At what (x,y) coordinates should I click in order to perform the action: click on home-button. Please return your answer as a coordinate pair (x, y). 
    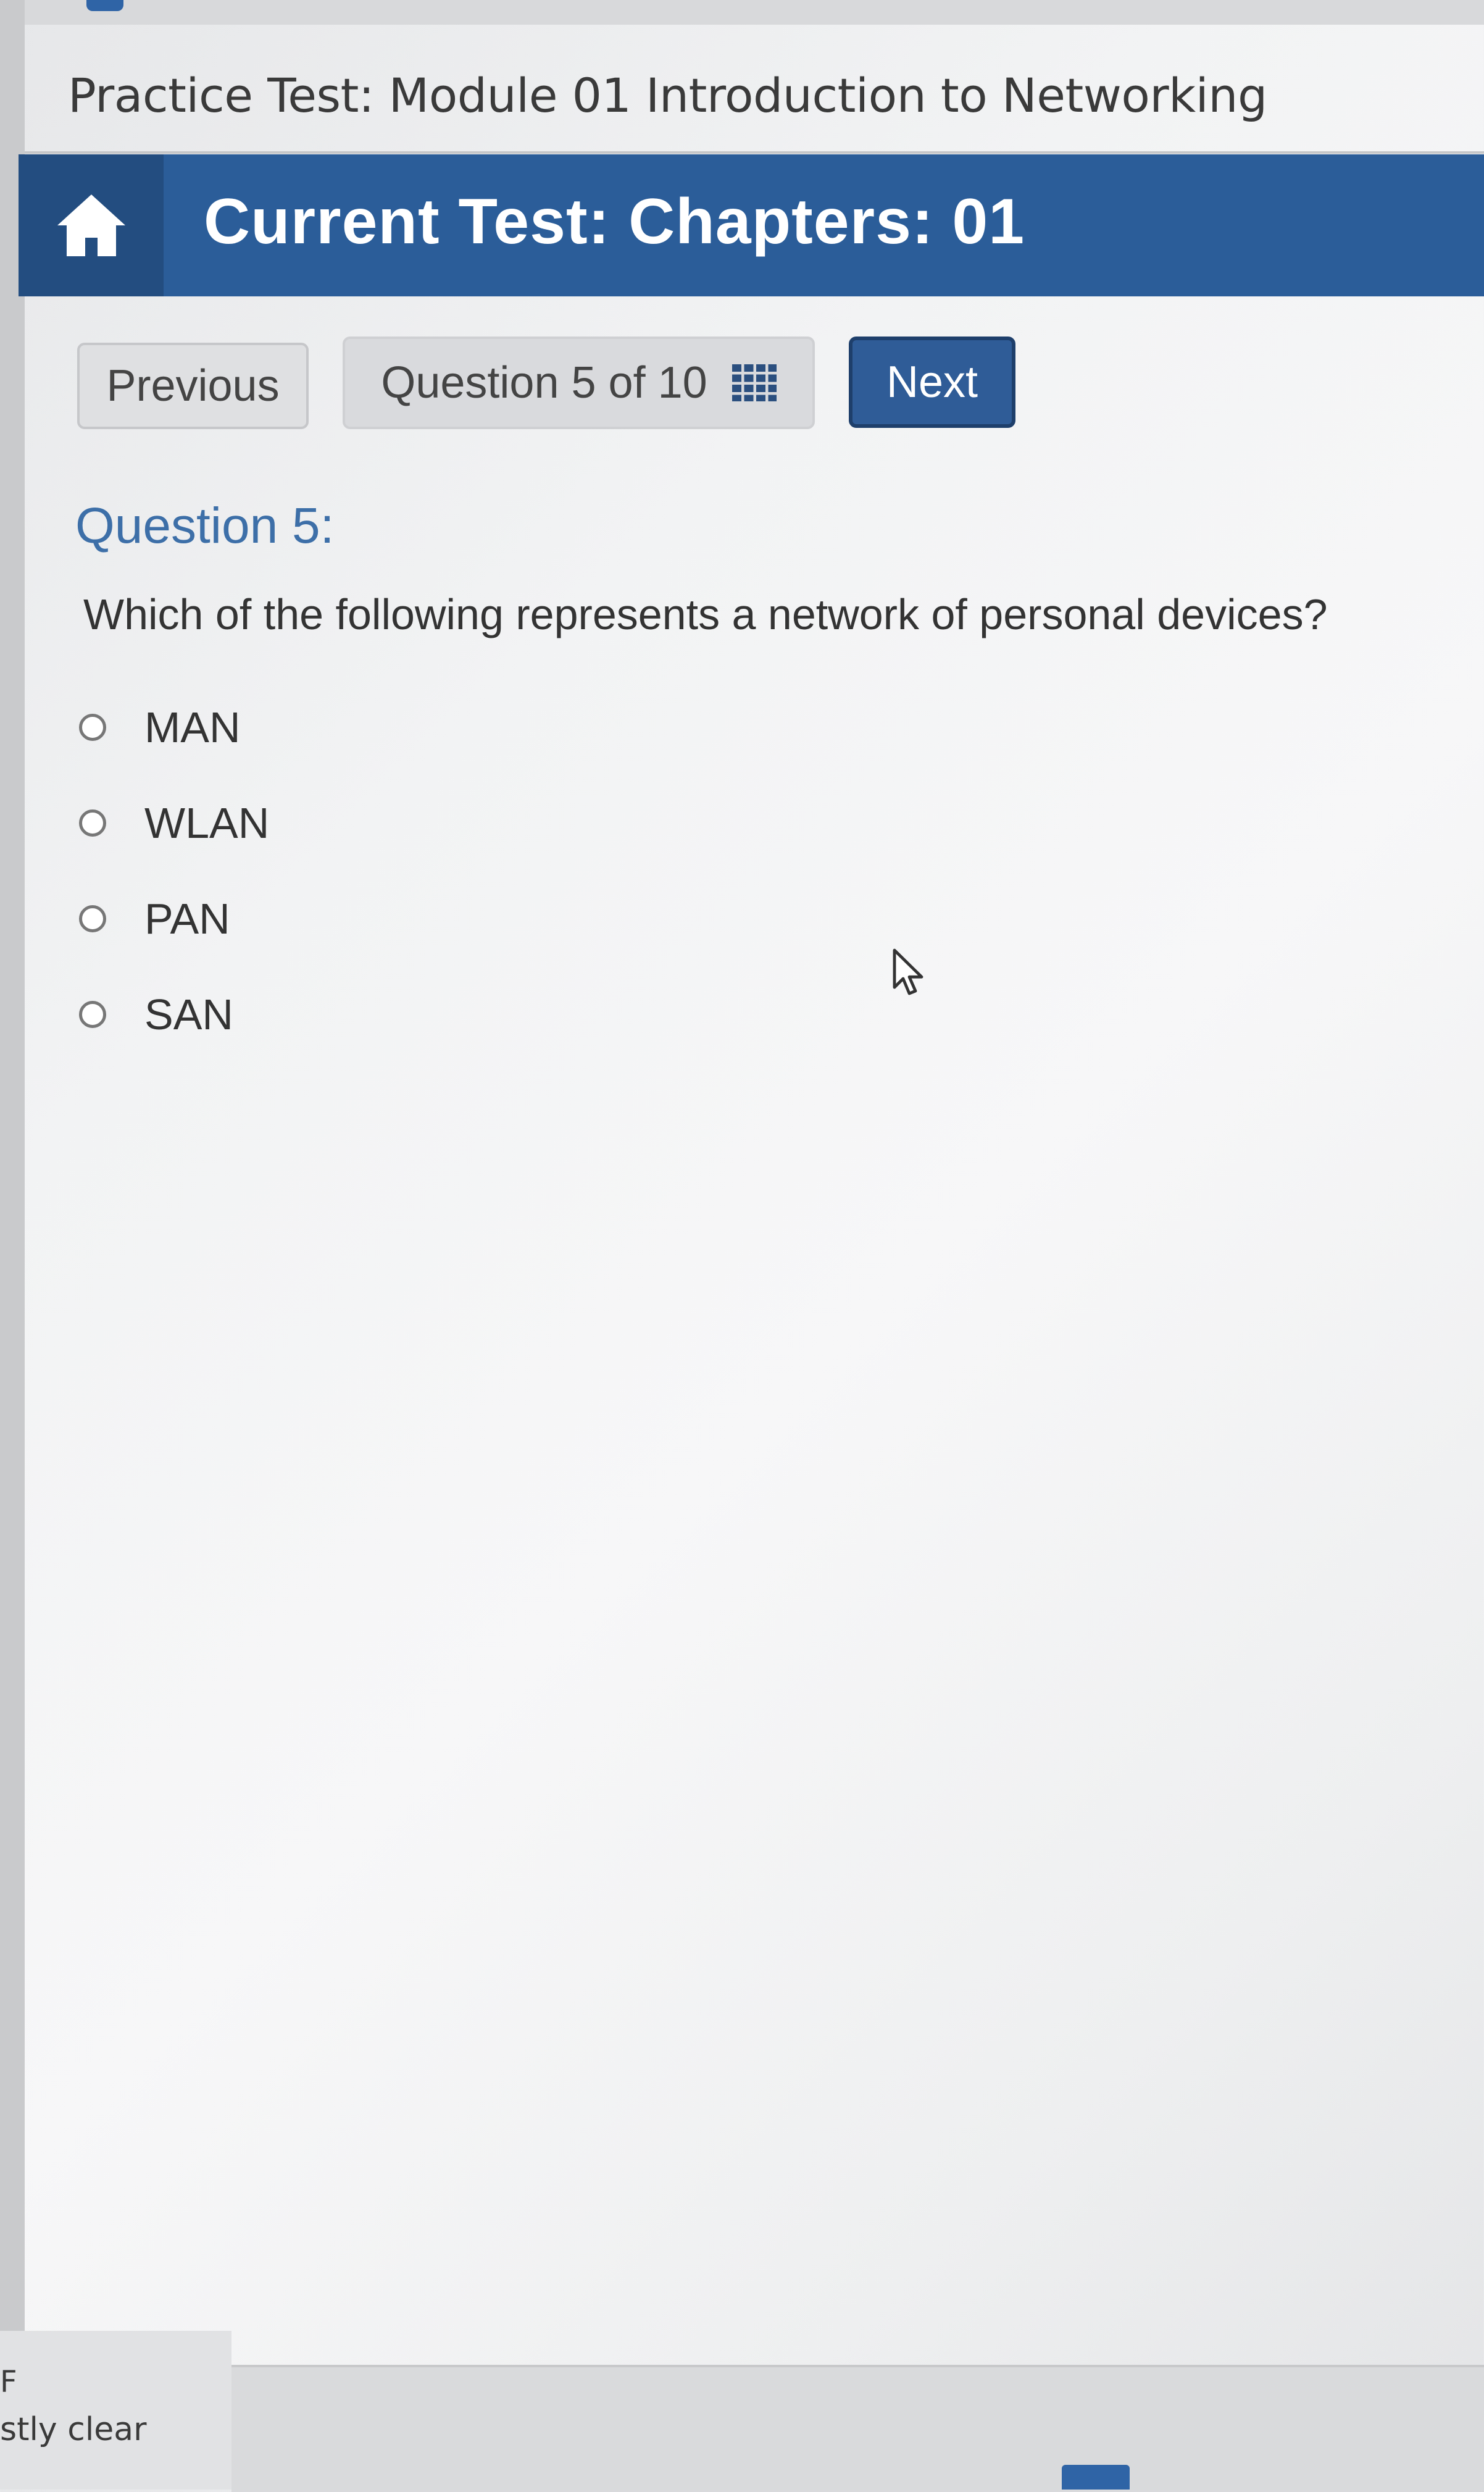
    Looking at the image, I should click on (91, 225).